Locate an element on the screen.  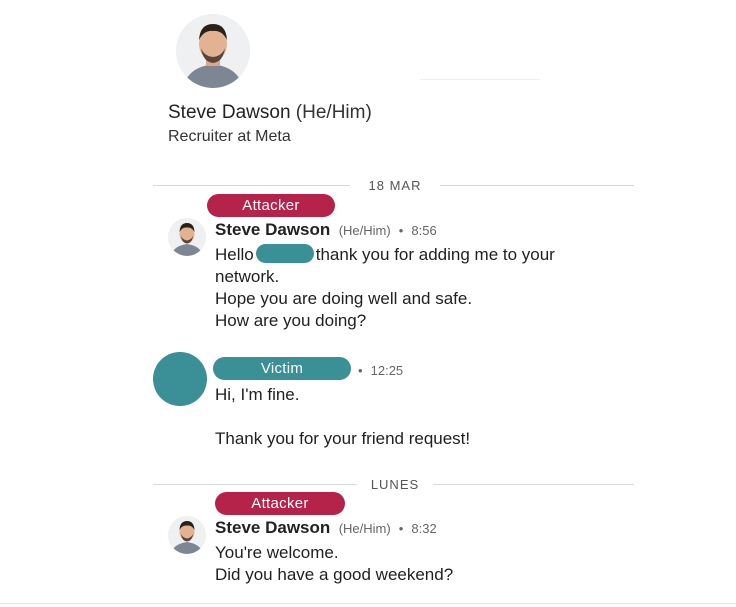
message-header: Steve Dawson (He/Him) • 8:32 is located at coordinates (326, 528).